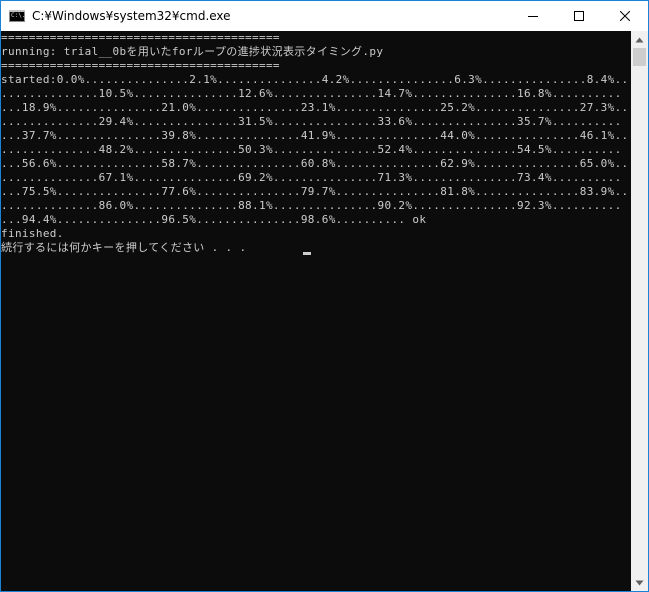 Image resolution: width=649 pixels, height=592 pixels. Describe the element at coordinates (307, 253) in the screenshot. I see `text-cursor` at that location.